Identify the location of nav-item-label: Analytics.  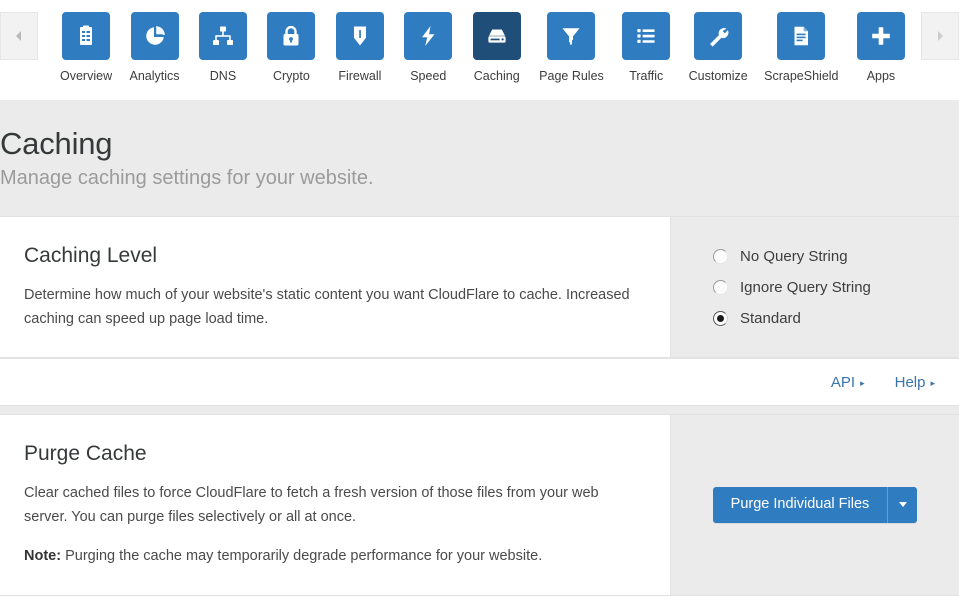
(154, 76).